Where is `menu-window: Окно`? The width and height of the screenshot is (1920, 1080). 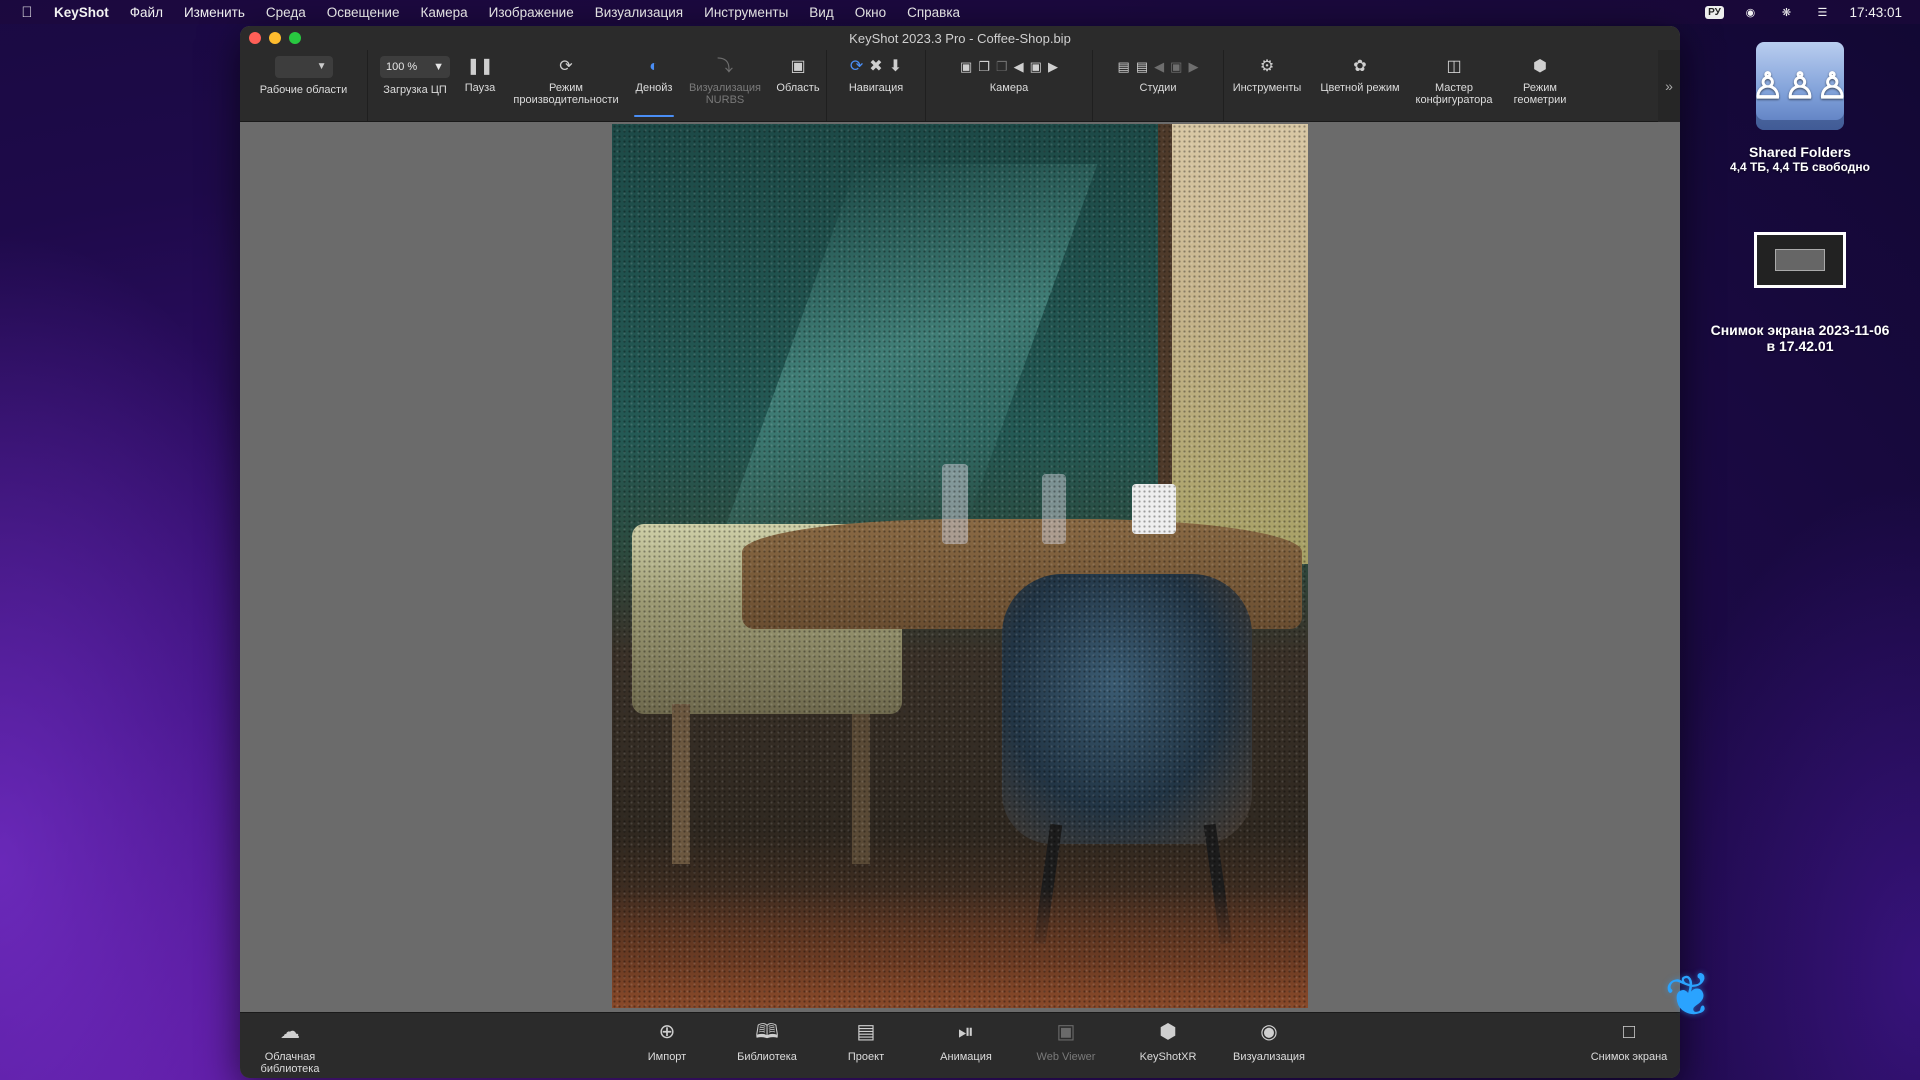 menu-window: Окно is located at coordinates (870, 12).